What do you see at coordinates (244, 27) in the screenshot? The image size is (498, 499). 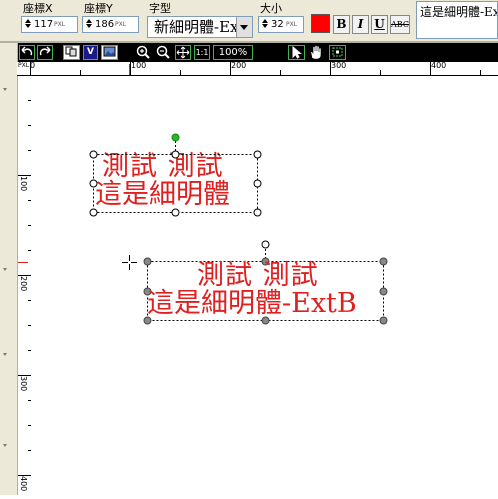 I see `chevron-down-icon` at bounding box center [244, 27].